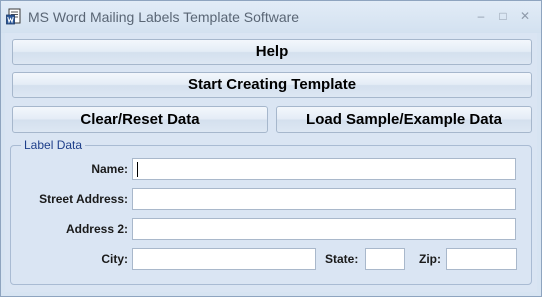  What do you see at coordinates (503, 16) in the screenshot?
I see `maximize-button: □` at bounding box center [503, 16].